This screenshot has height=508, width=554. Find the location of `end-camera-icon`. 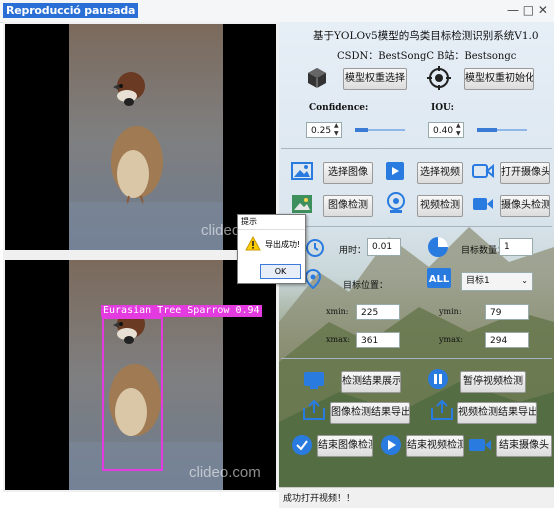

end-camera-icon is located at coordinates (480, 445).